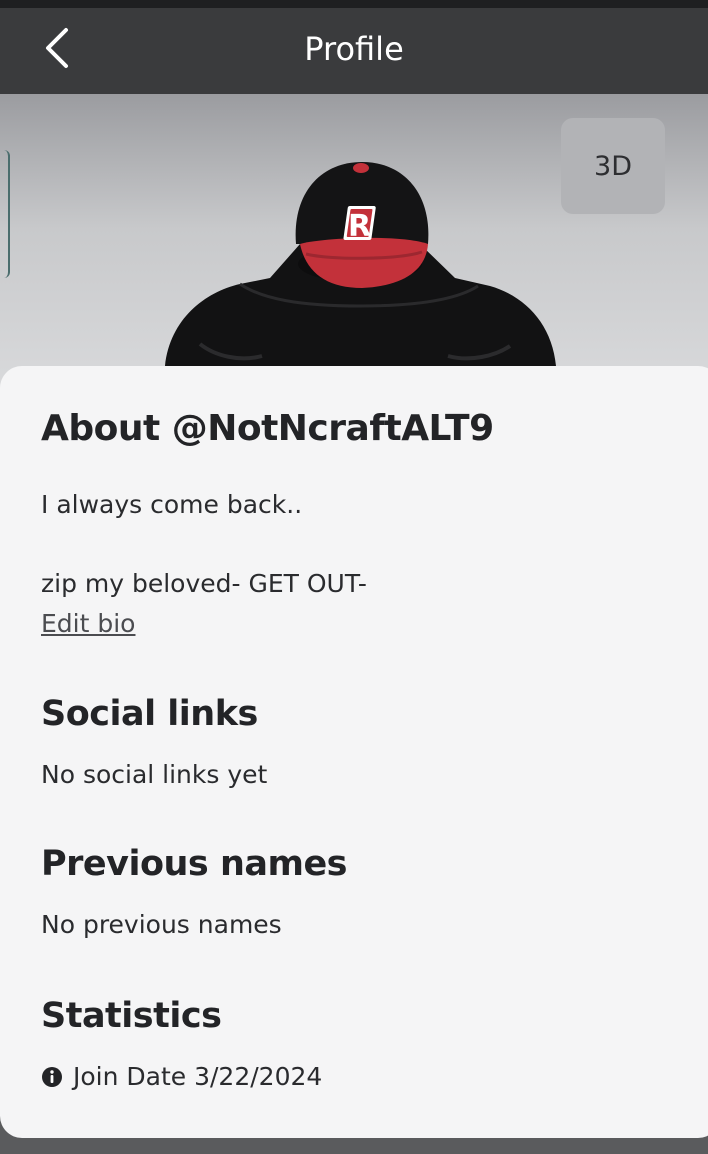 This screenshot has width=708, height=1154. I want to click on social-links-empty: No social links yet, so click(154, 774).